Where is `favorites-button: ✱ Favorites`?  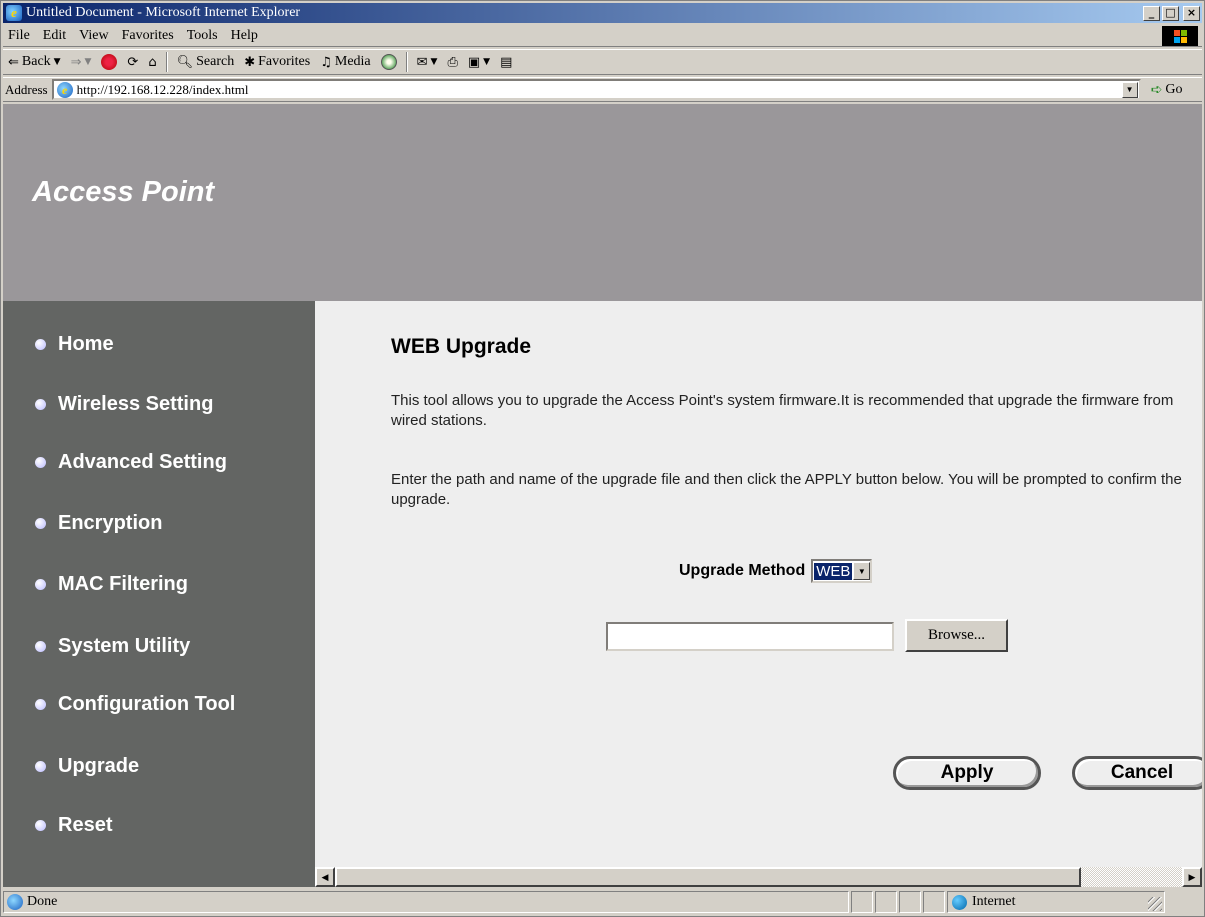
favorites-button: ✱ Favorites is located at coordinates (277, 62).